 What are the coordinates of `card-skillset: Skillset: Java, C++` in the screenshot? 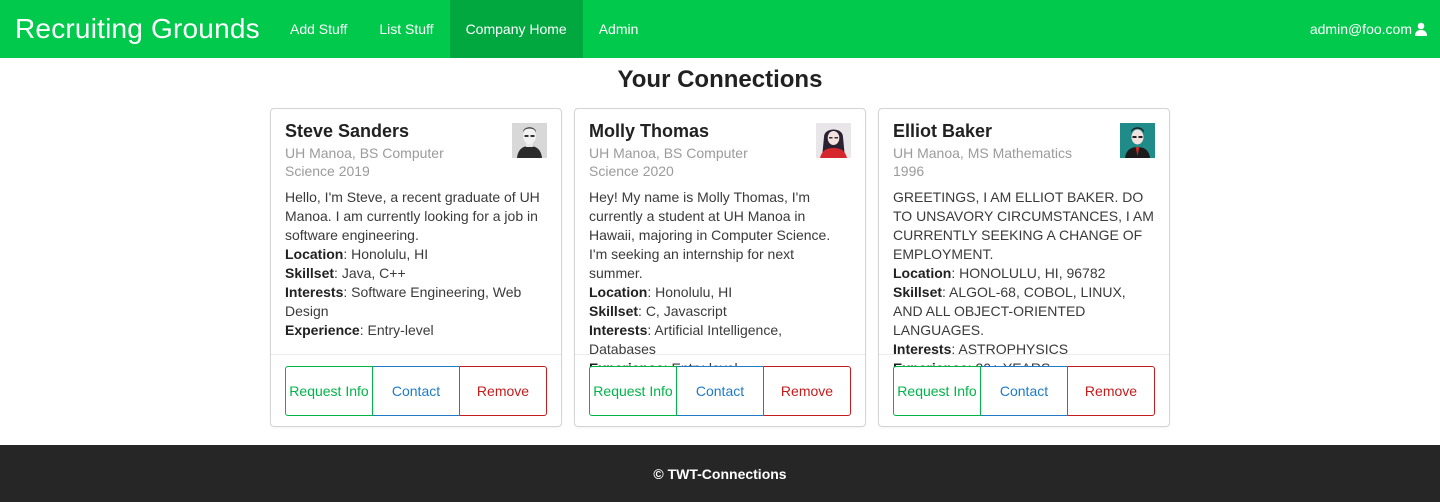 It's located at (345, 273).